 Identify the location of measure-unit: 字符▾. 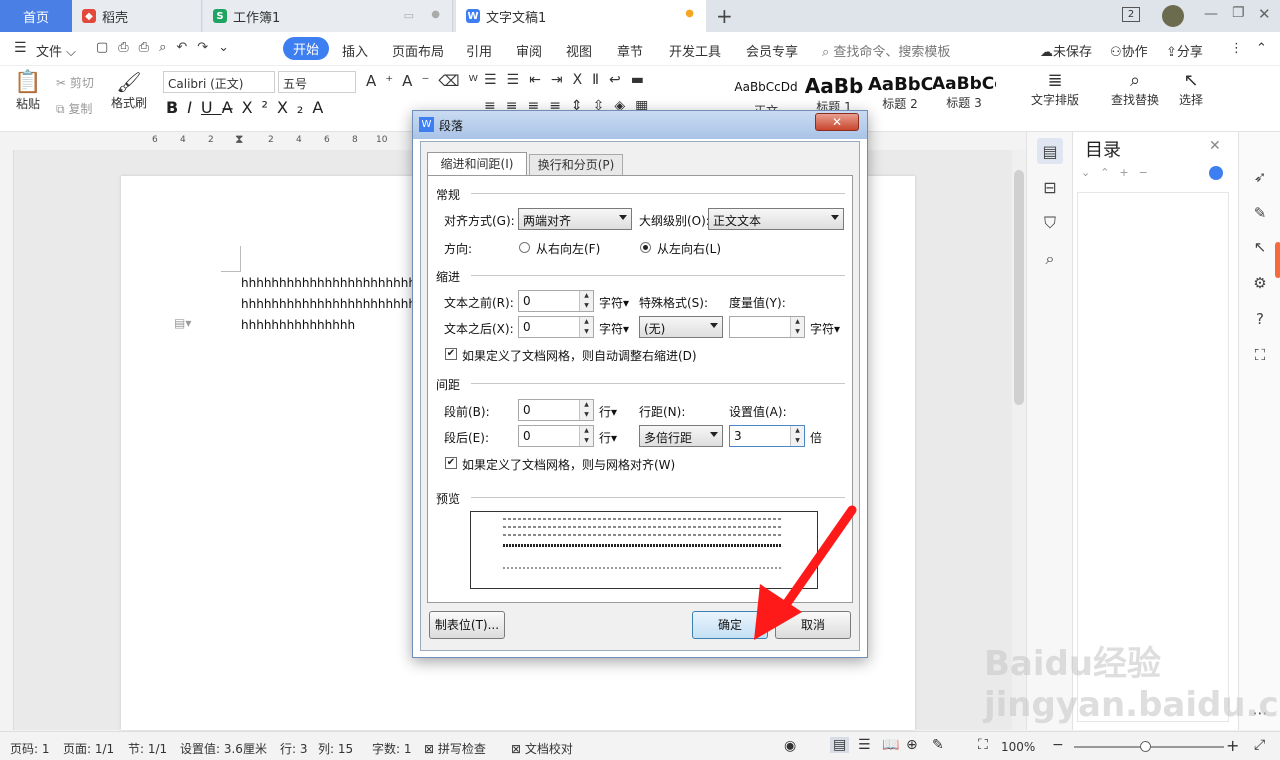
(825, 328).